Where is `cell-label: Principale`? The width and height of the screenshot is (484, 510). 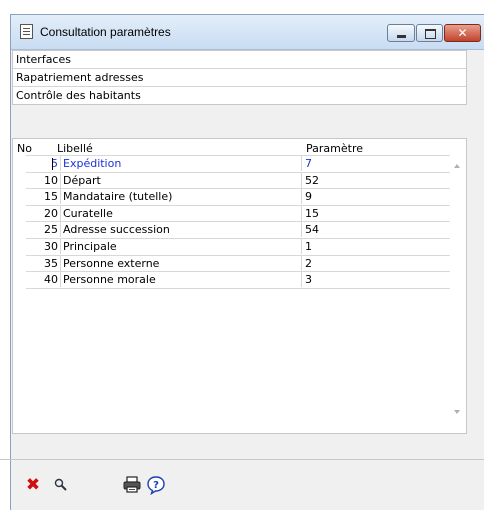 cell-label: Principale is located at coordinates (181, 246).